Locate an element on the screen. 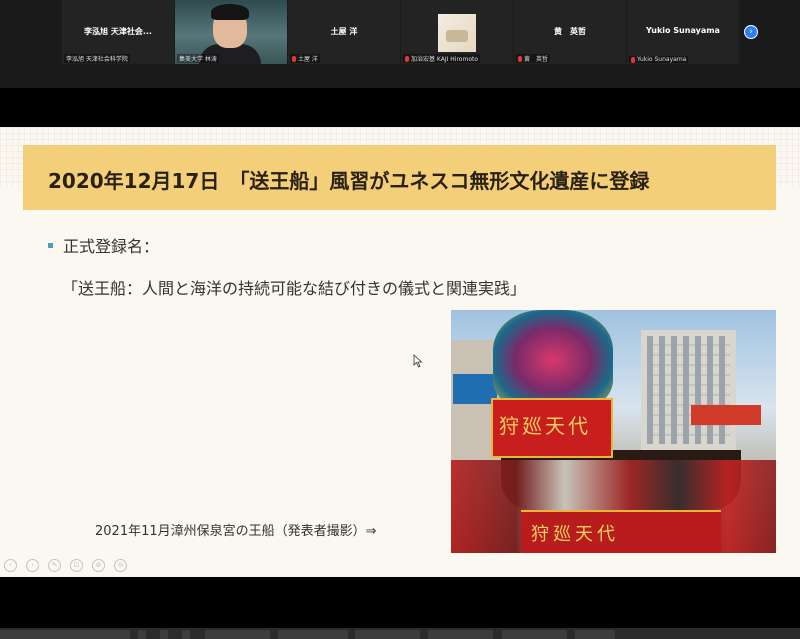  pen-tool-button: ✎ is located at coordinates (54, 565).